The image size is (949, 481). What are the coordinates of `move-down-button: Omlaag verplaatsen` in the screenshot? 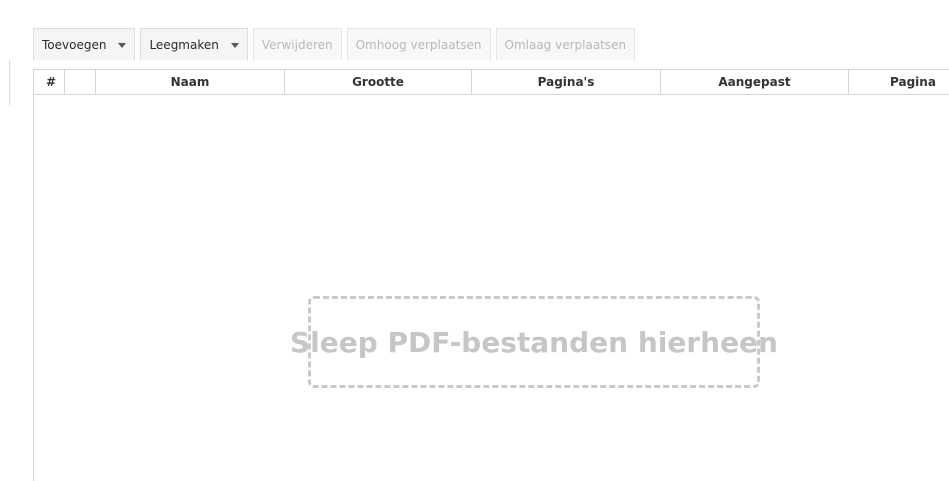 It's located at (565, 44).